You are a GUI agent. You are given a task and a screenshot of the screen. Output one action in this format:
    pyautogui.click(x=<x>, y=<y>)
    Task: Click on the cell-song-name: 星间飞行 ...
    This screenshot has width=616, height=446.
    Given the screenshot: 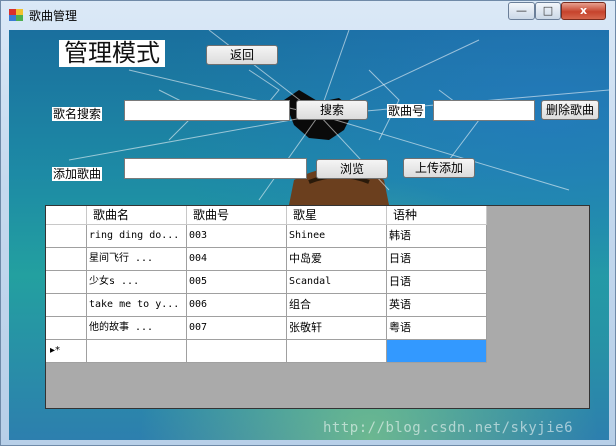 What is the action you would take?
    pyautogui.click(x=137, y=259)
    